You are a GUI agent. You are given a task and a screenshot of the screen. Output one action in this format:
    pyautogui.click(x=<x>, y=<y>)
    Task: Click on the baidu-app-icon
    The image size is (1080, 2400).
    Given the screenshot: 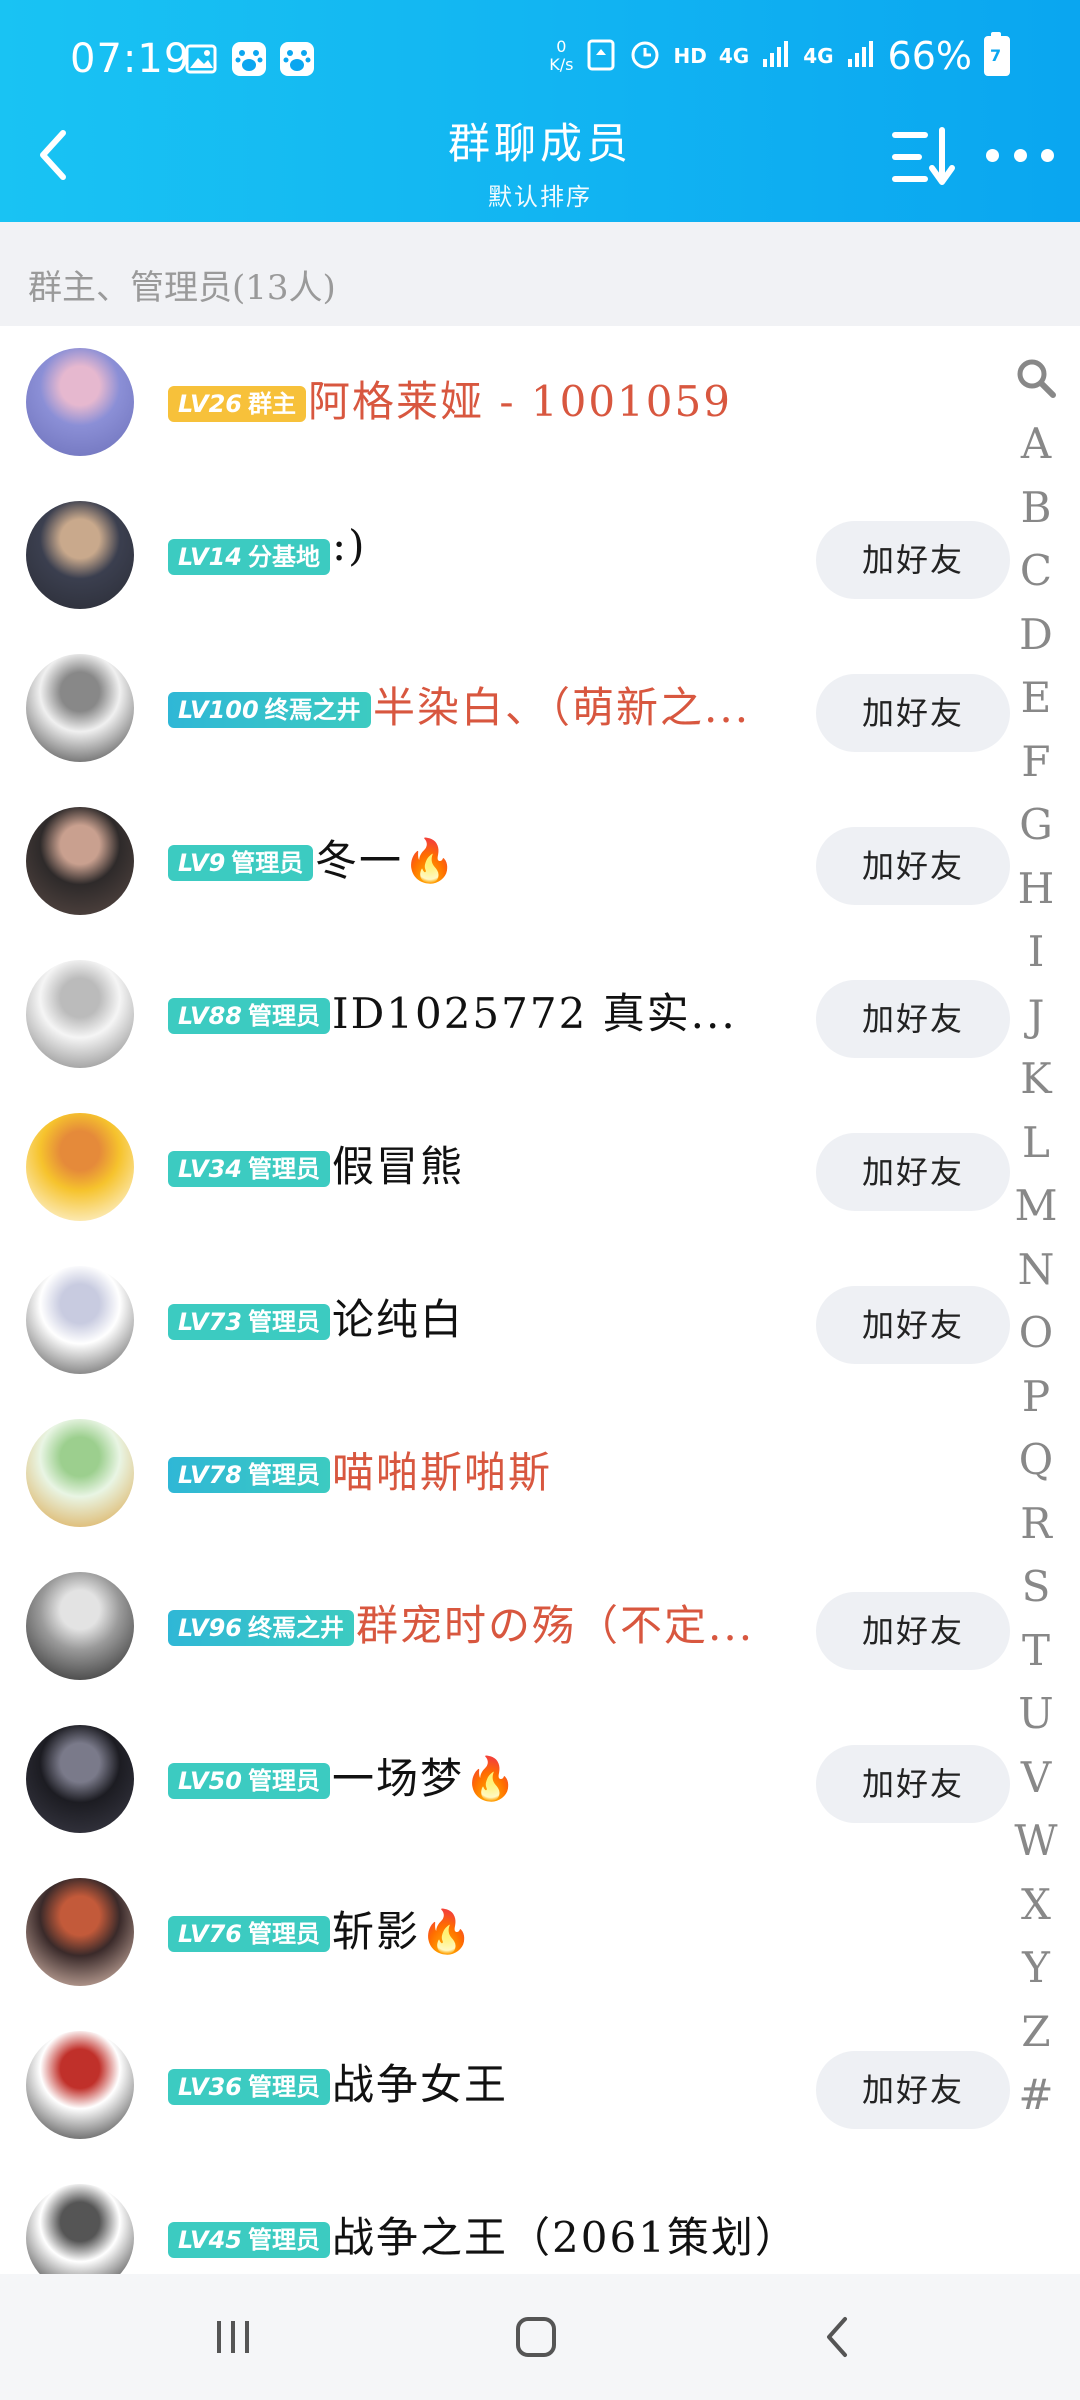 What is the action you would take?
    pyautogui.click(x=297, y=59)
    